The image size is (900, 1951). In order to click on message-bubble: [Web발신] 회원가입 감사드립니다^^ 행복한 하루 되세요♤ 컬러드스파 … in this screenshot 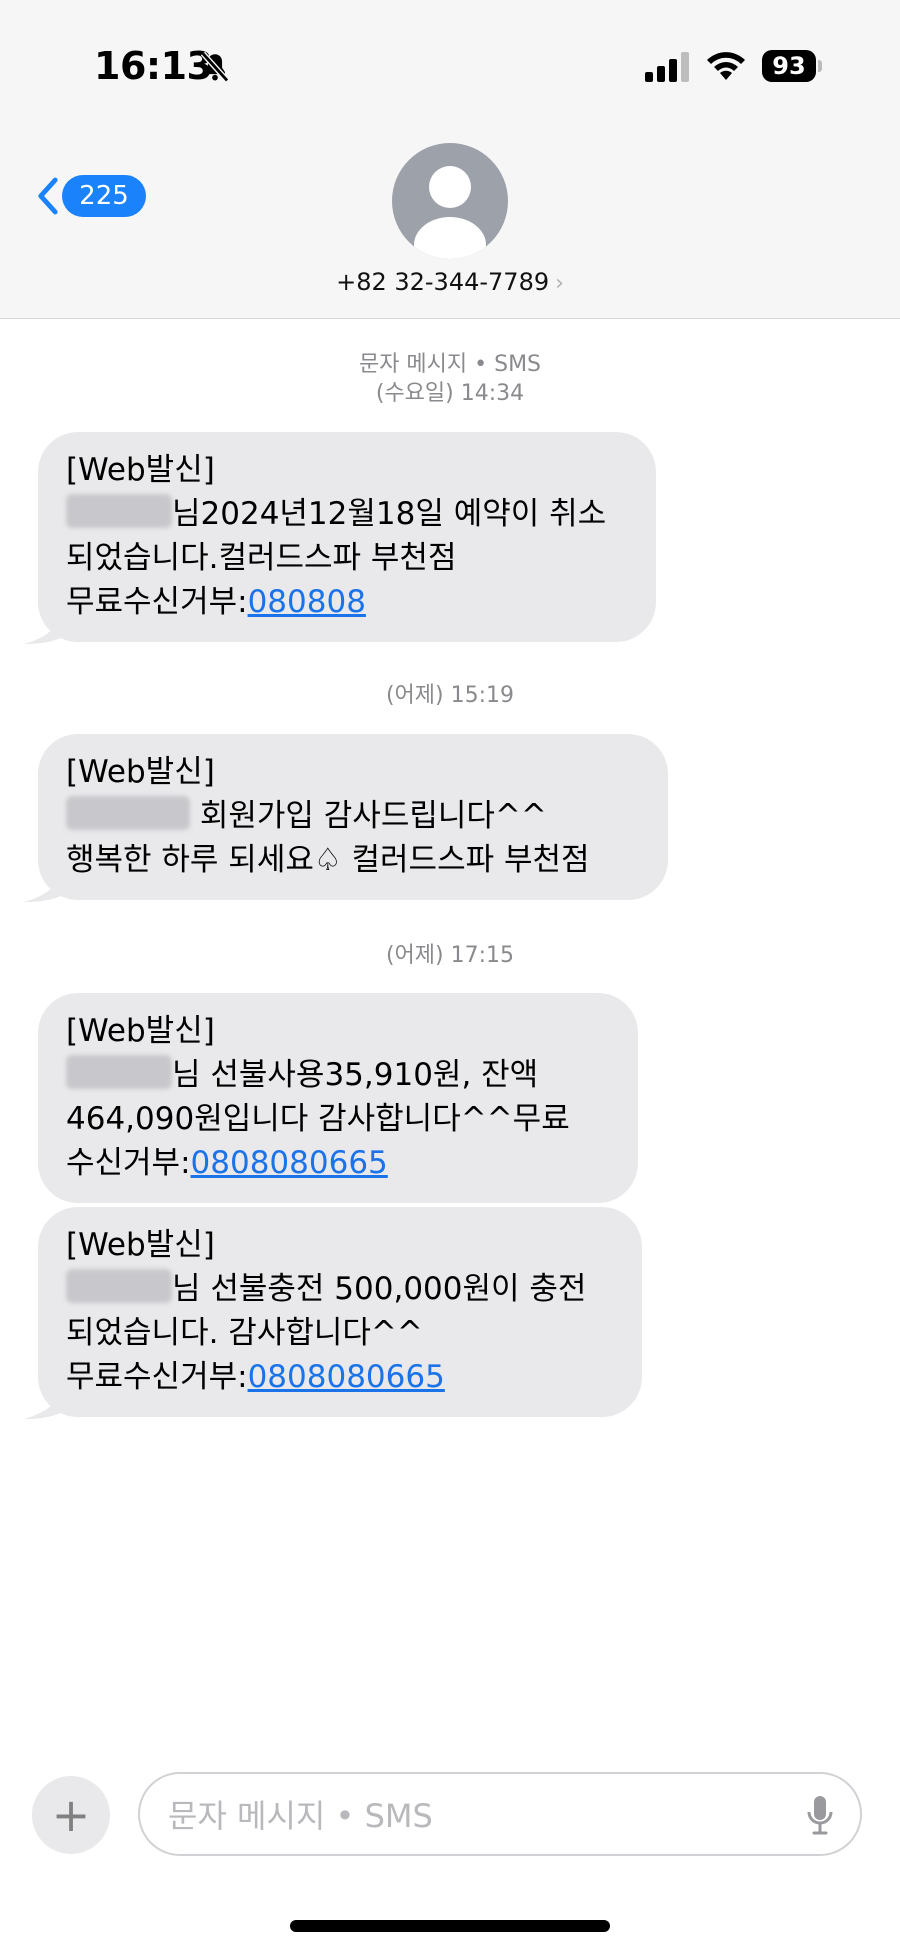, I will do `click(346, 818)`.